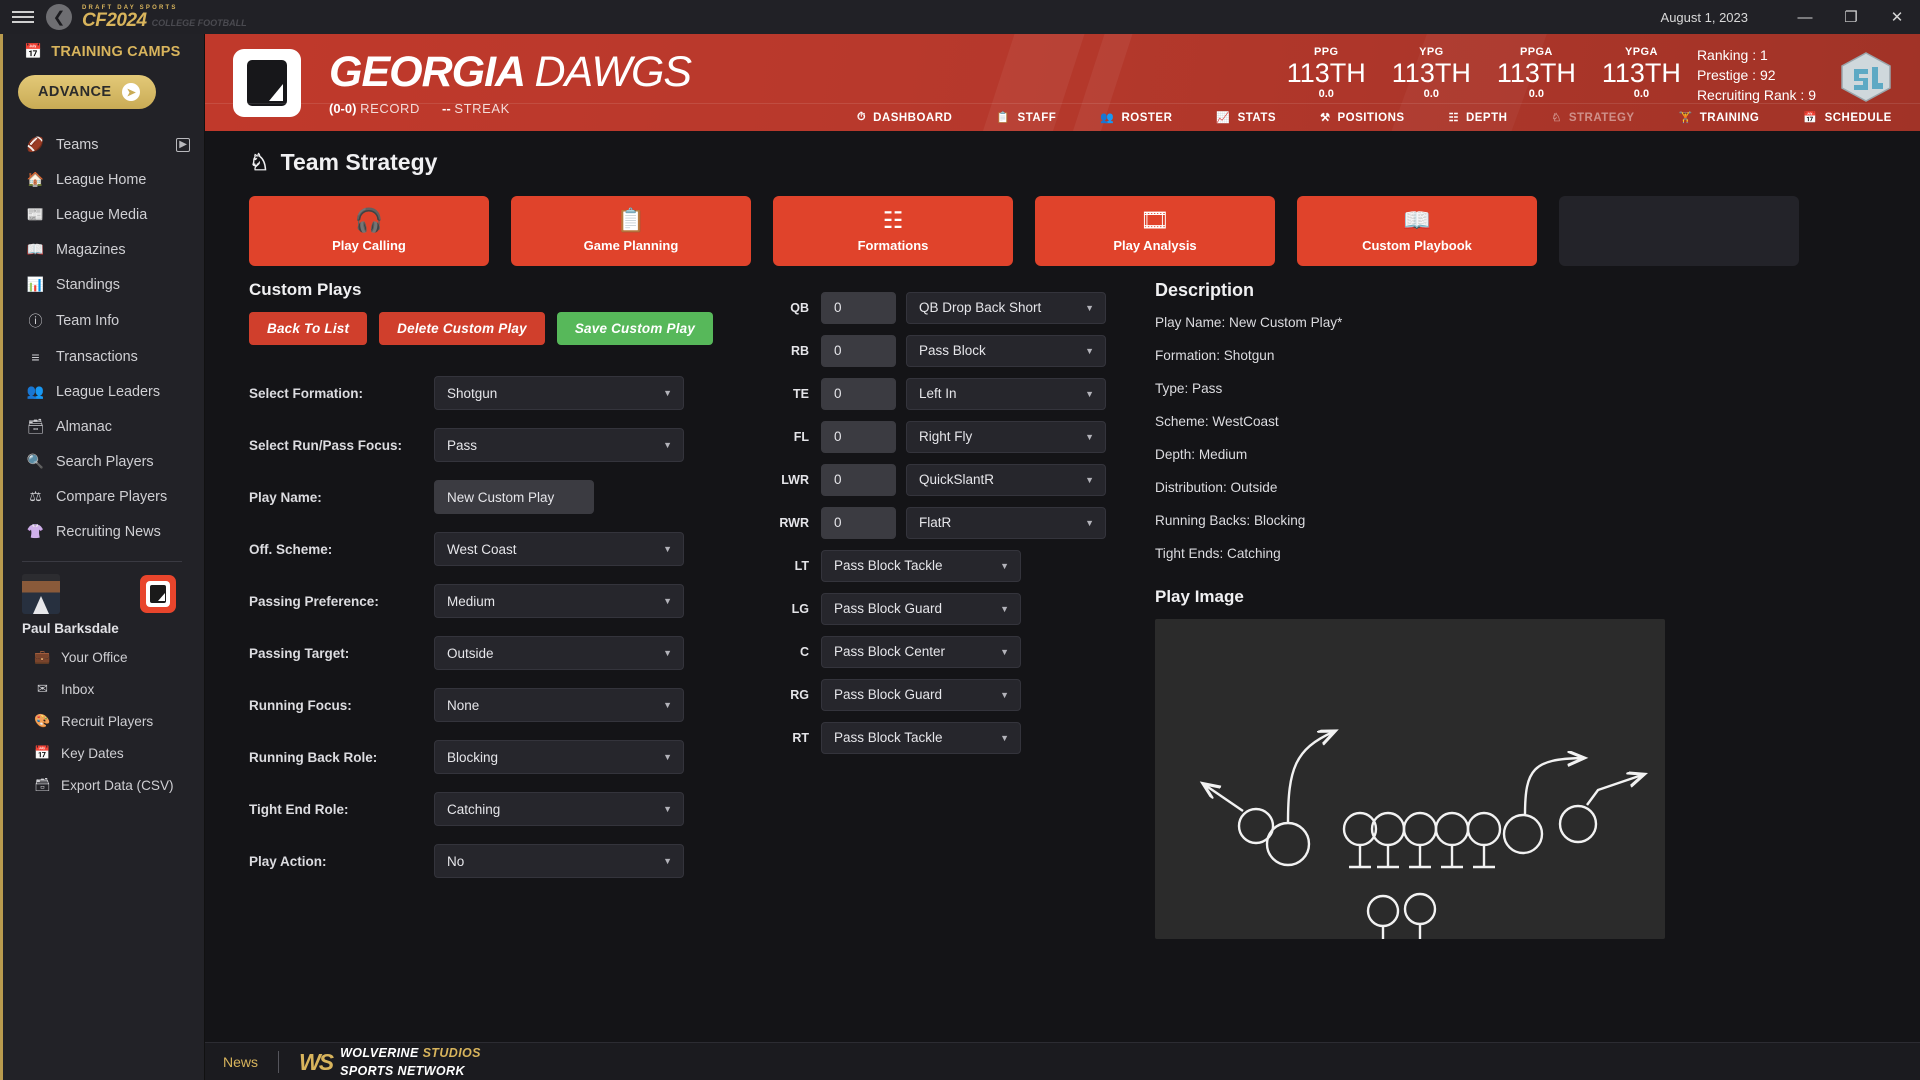 This screenshot has height=1080, width=1920. Describe the element at coordinates (35, 357) in the screenshot. I see `exchange-icon: ≡` at that location.